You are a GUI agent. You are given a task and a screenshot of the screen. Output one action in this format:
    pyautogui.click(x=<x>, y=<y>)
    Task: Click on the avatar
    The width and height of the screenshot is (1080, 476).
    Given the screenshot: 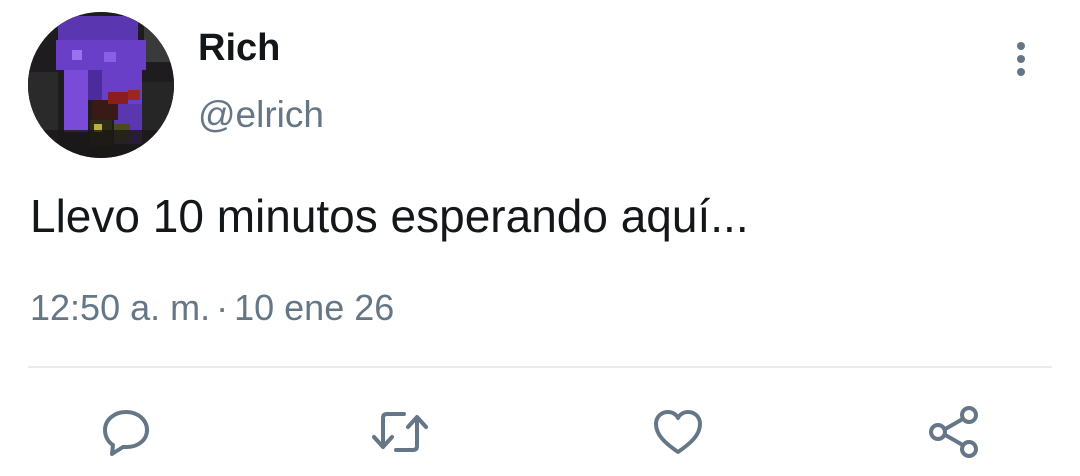 What is the action you would take?
    pyautogui.click(x=101, y=85)
    